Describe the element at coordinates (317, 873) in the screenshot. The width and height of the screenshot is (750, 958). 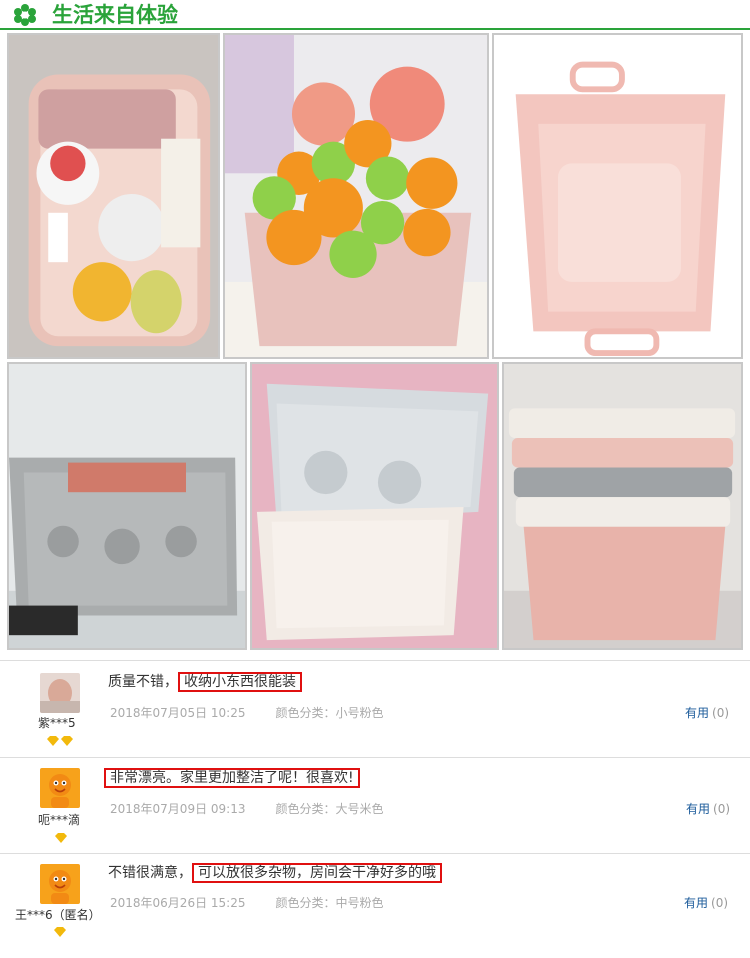
I see `review-highlight: 可以放很多杂物，房间会干净好多的哦` at that location.